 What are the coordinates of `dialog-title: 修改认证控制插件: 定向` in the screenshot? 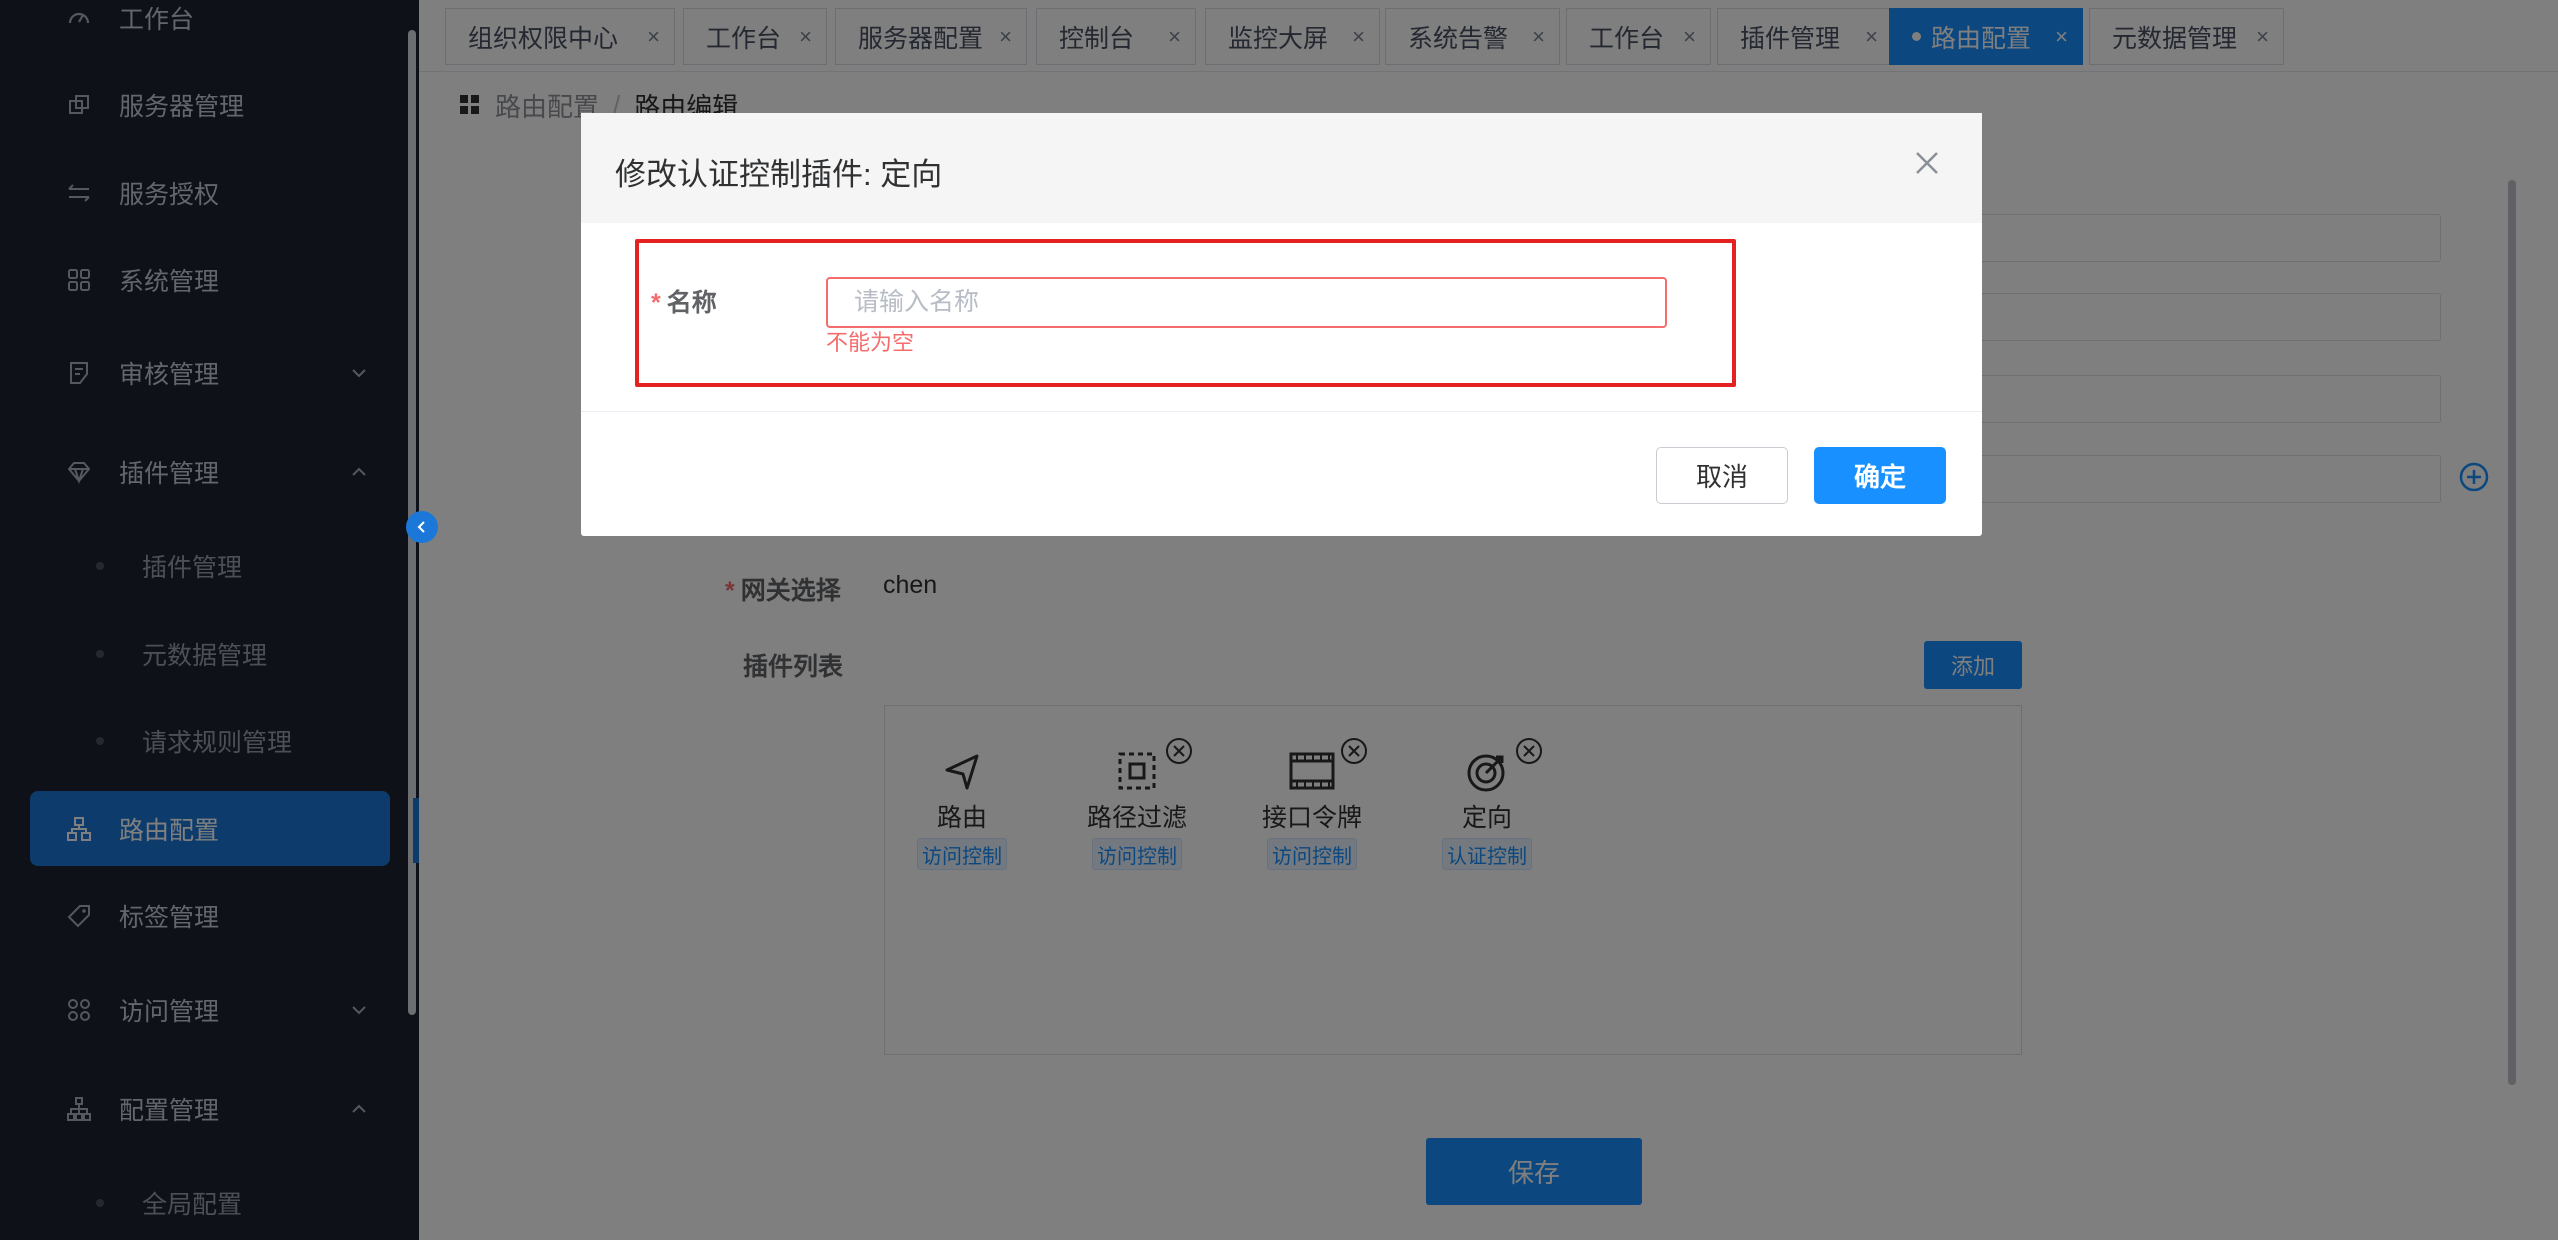 It's located at (779, 174).